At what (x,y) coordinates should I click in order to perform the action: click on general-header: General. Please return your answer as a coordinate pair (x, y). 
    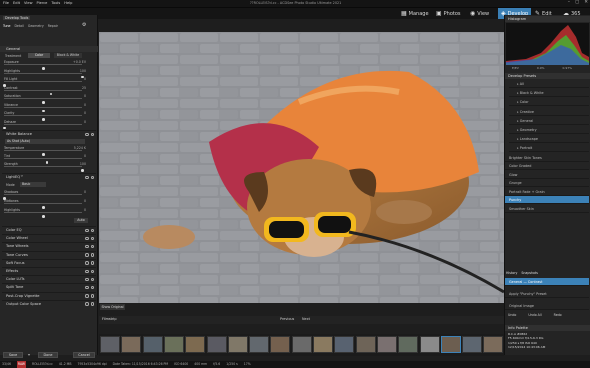
    Looking at the image, I should click on (49, 49).